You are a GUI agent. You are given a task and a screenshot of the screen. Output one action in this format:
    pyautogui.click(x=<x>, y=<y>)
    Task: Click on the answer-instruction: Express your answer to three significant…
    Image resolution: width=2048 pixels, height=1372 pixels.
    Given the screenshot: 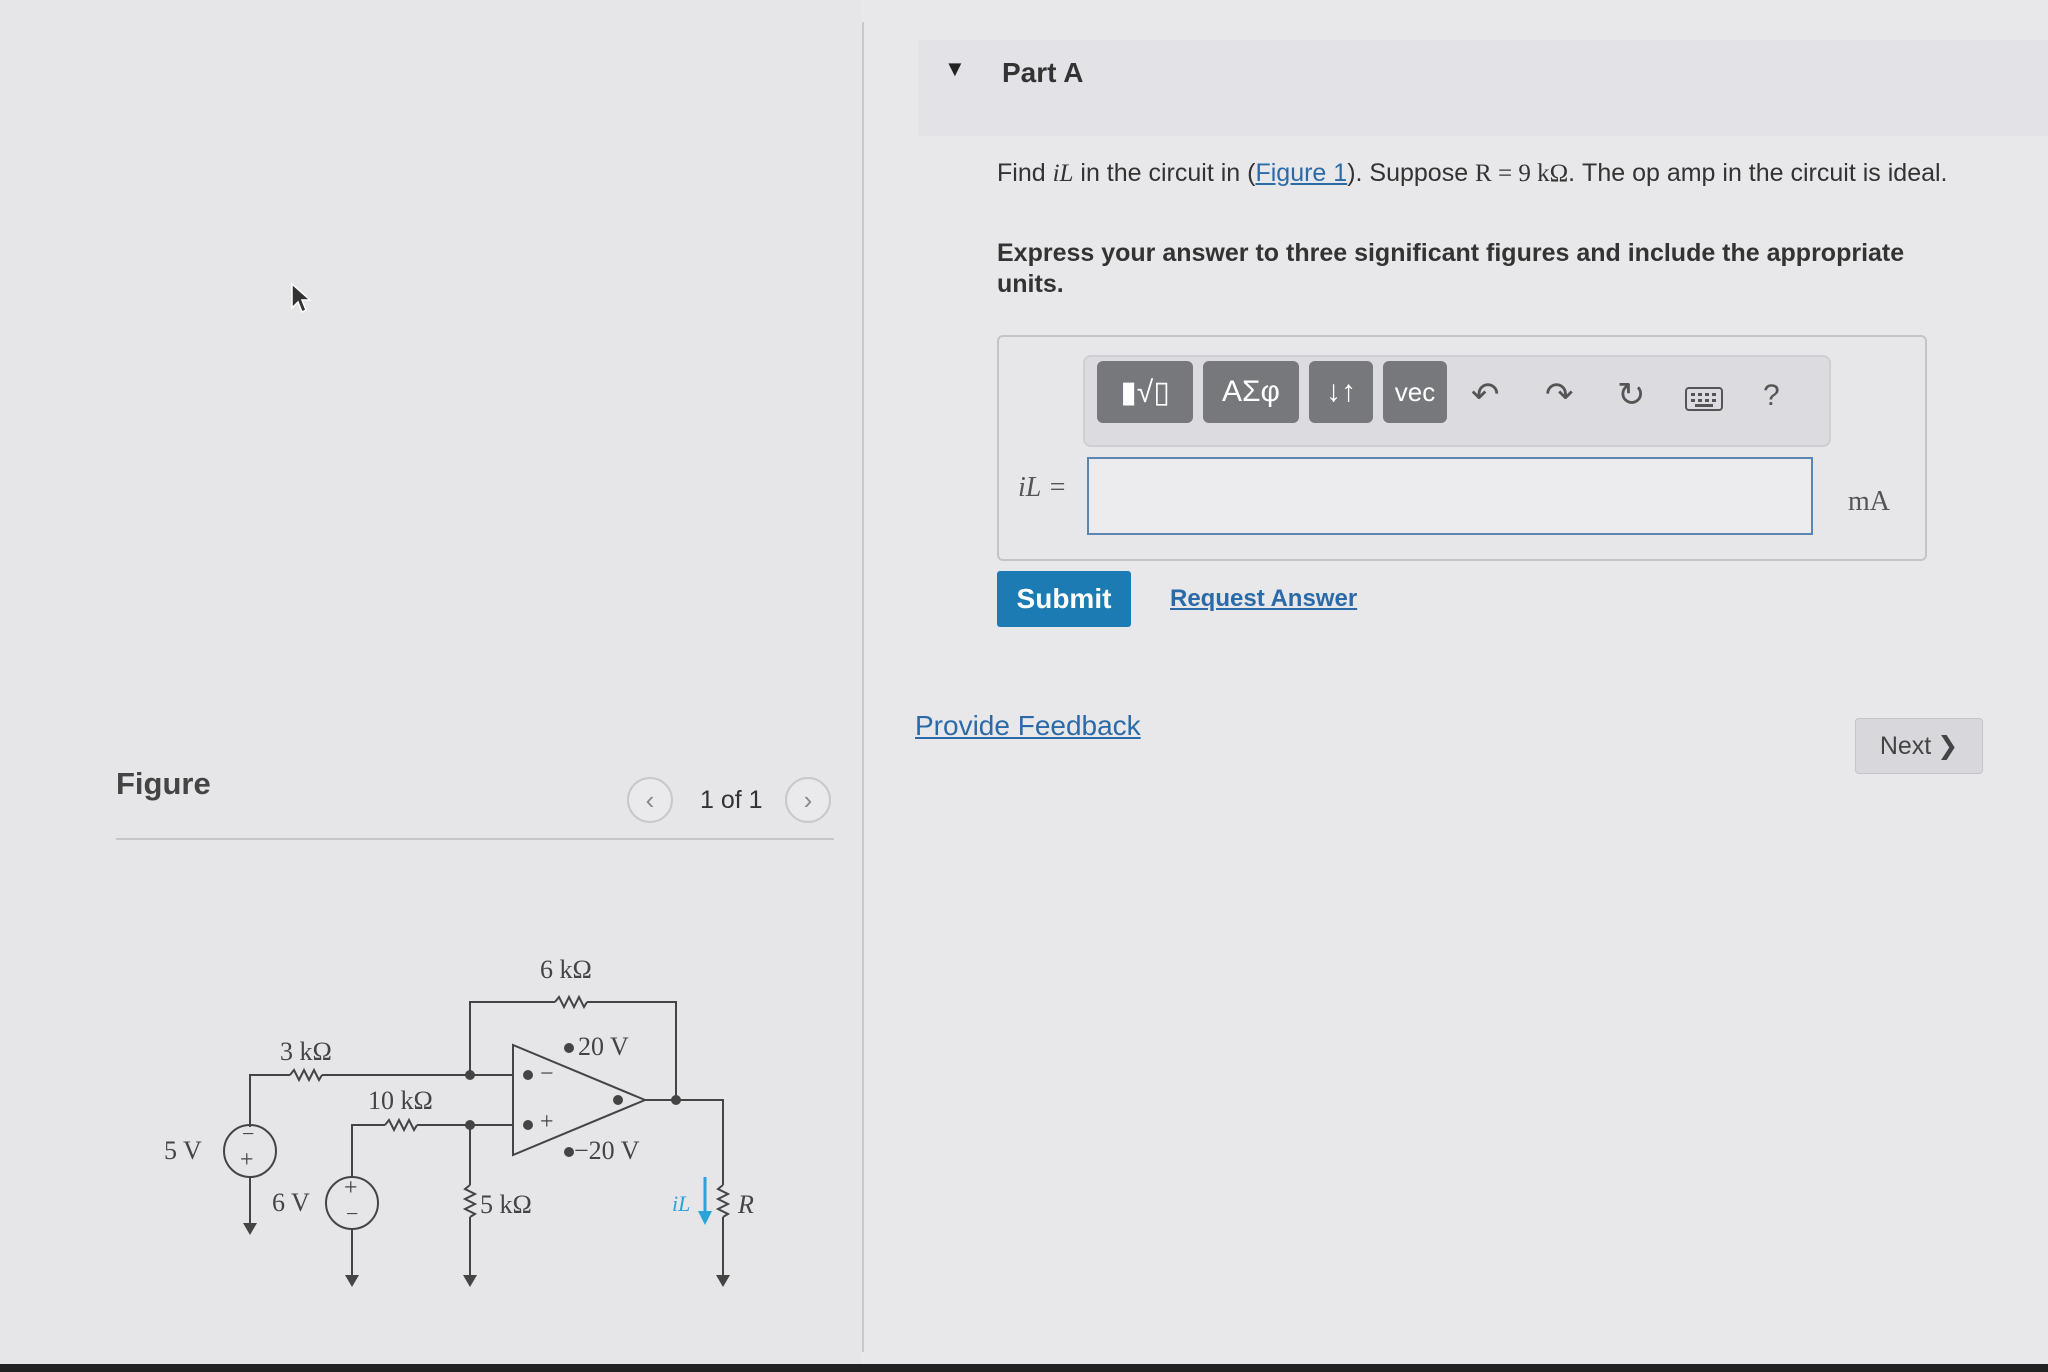 What is the action you would take?
    pyautogui.click(x=1451, y=268)
    